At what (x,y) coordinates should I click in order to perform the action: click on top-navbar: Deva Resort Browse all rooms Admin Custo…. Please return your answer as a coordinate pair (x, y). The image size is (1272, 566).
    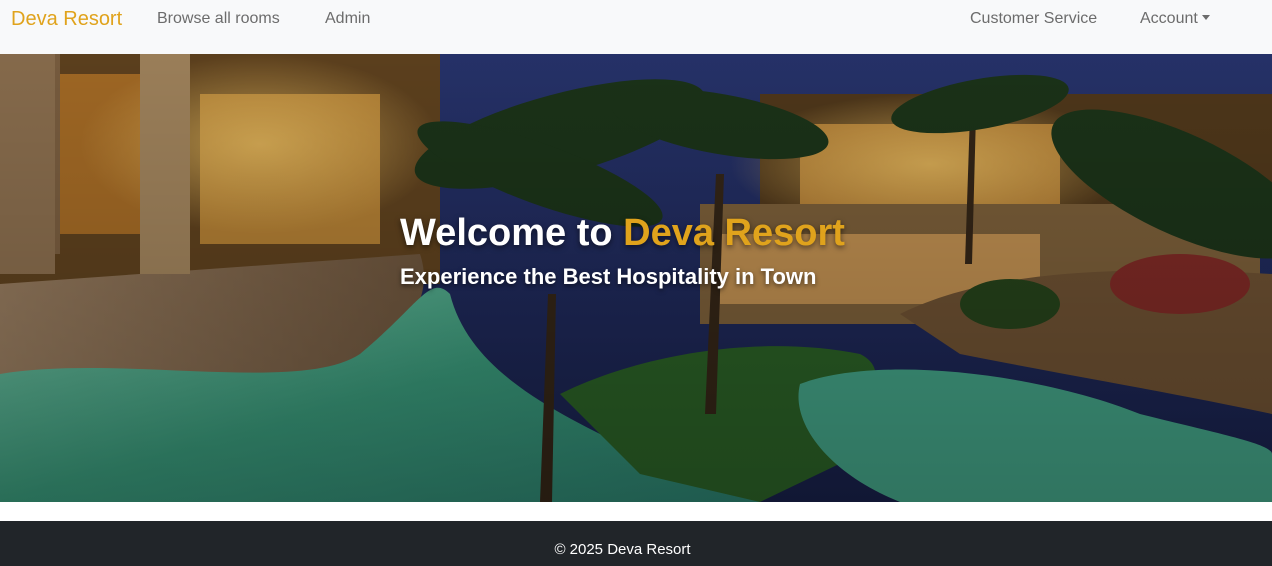
    Looking at the image, I should click on (636, 27).